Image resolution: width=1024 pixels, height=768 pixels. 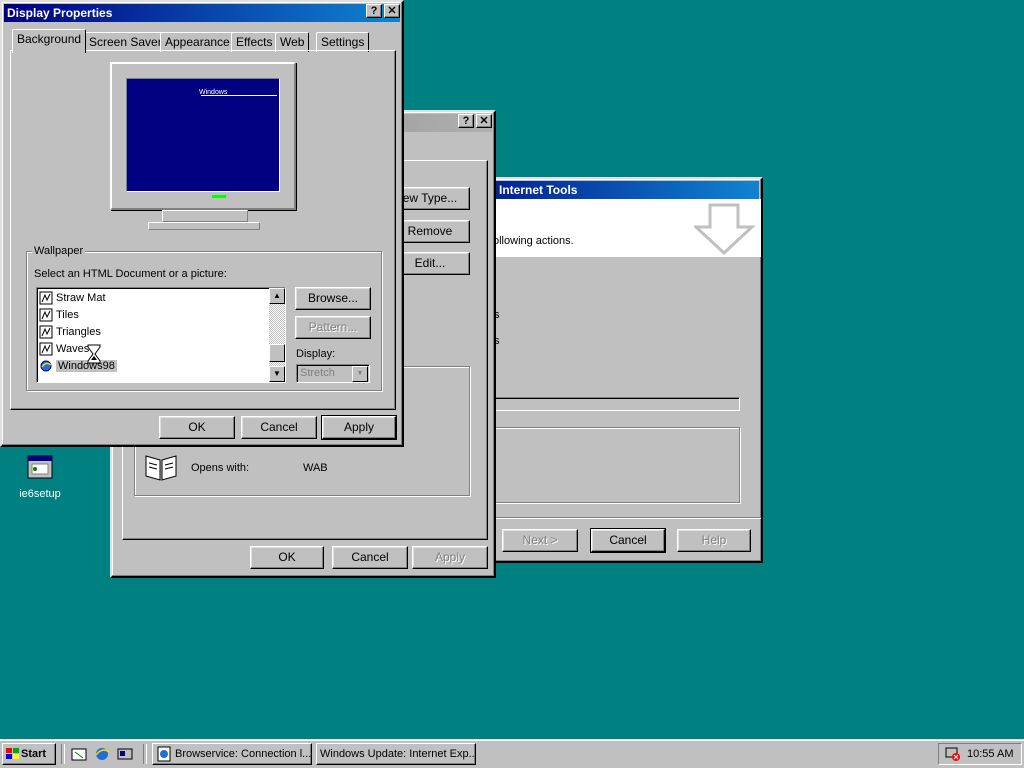 I want to click on down-arrow-icon, so click(x=725, y=229).